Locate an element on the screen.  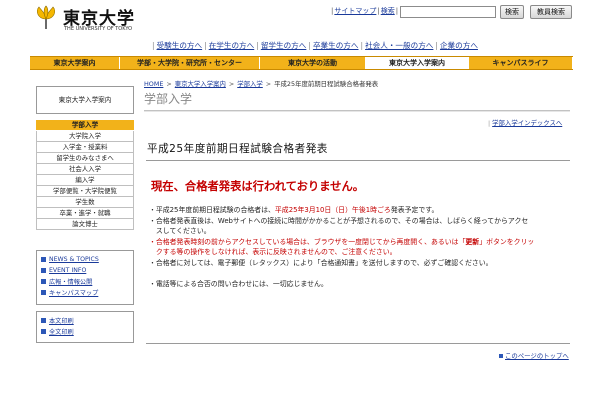
nav-tab-faculties: 学部・大学院・研究所・センター is located at coordinates (190, 63).